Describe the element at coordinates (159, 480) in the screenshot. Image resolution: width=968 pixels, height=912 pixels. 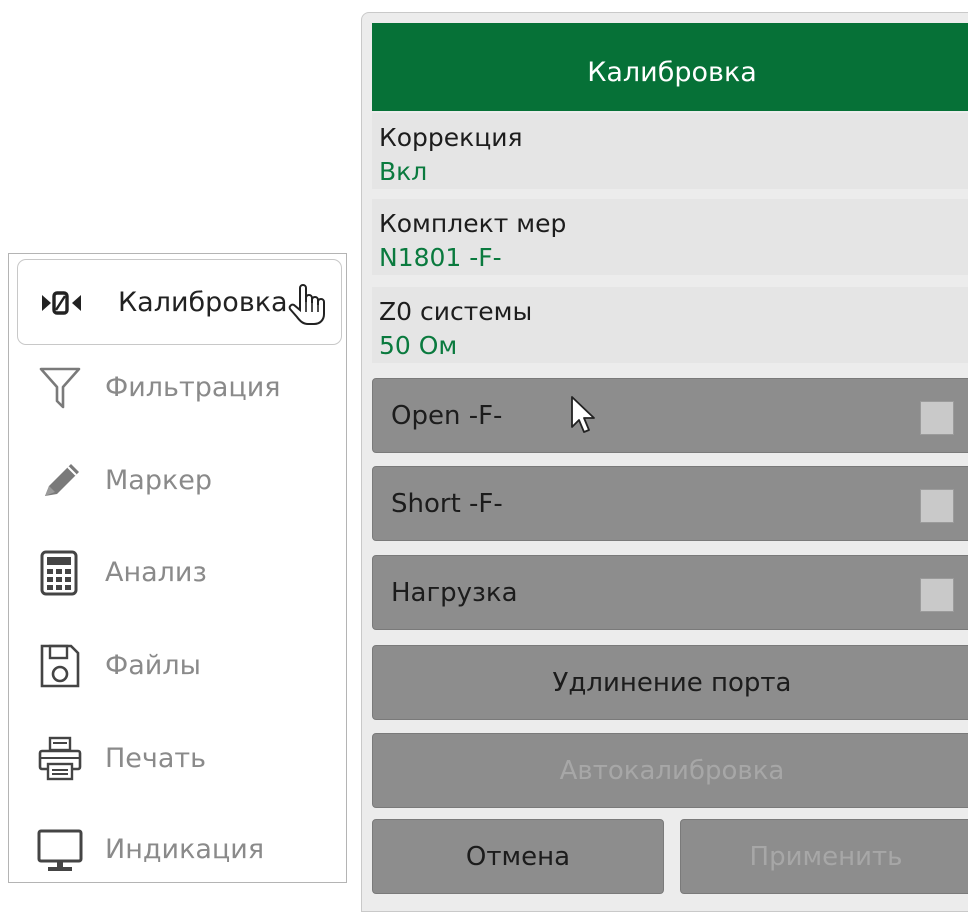
I see `menu-item-label: Маркер` at that location.